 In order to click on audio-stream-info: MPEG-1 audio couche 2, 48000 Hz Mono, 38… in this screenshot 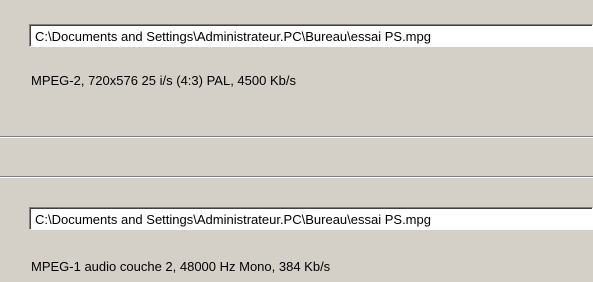, I will do `click(181, 266)`.